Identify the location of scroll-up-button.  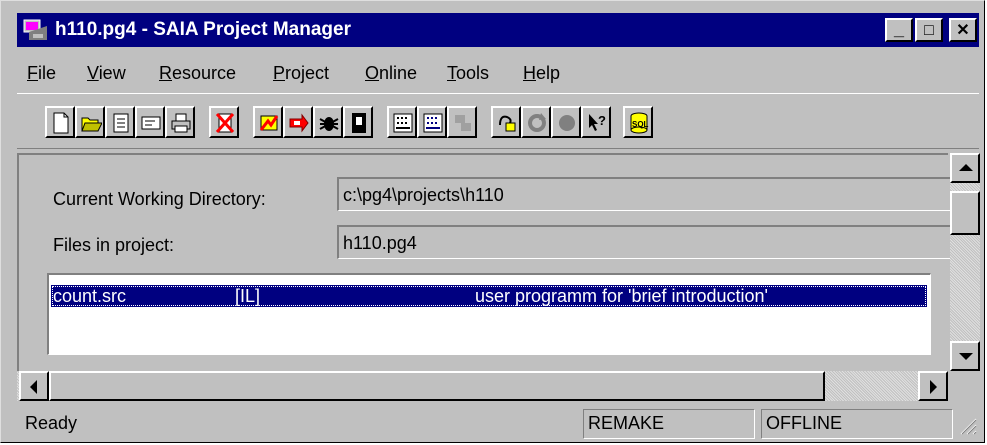
(965, 168).